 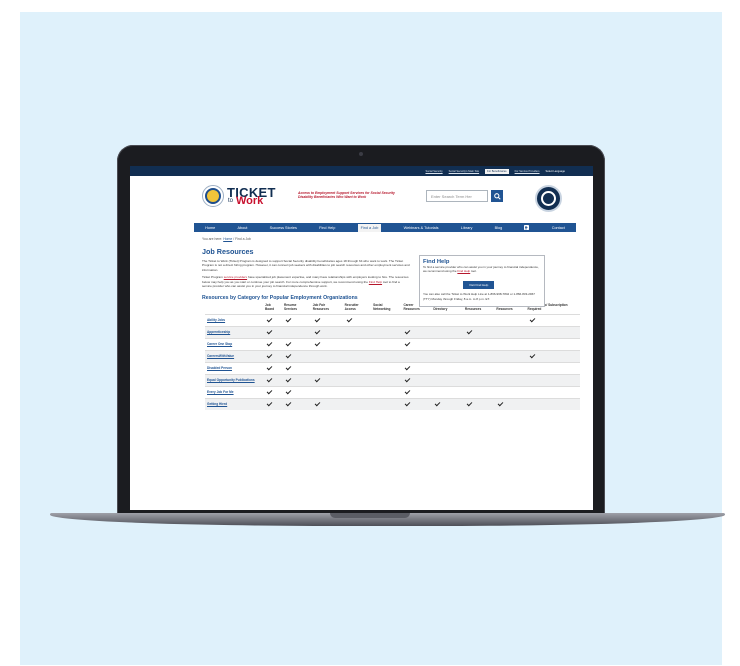 What do you see at coordinates (375, 282) in the screenshot?
I see `find-help-inline-link: Find Help` at bounding box center [375, 282].